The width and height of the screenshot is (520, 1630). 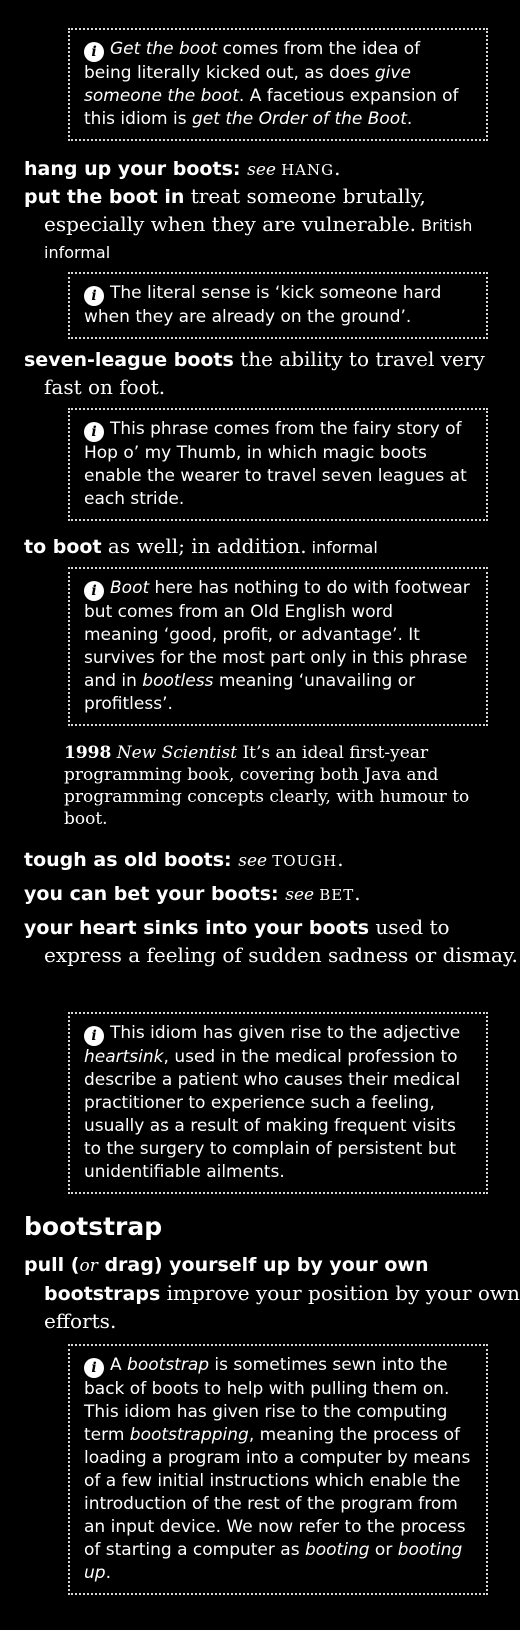 I want to click on headword-variant-label: or, so click(x=88, y=1266).